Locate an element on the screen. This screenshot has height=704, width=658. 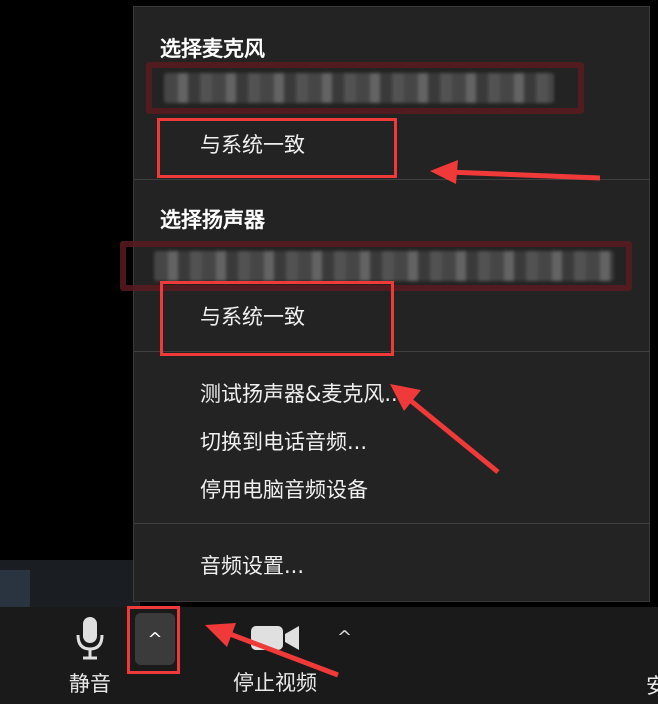
chevron-up-icon: ^ is located at coordinates (345, 637).